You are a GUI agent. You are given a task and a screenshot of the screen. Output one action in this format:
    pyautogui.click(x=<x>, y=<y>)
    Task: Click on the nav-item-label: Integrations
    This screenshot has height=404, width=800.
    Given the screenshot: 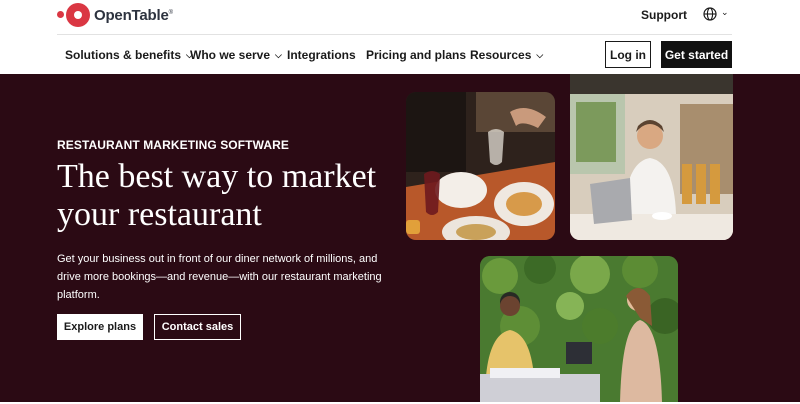 What is the action you would take?
    pyautogui.click(x=321, y=55)
    